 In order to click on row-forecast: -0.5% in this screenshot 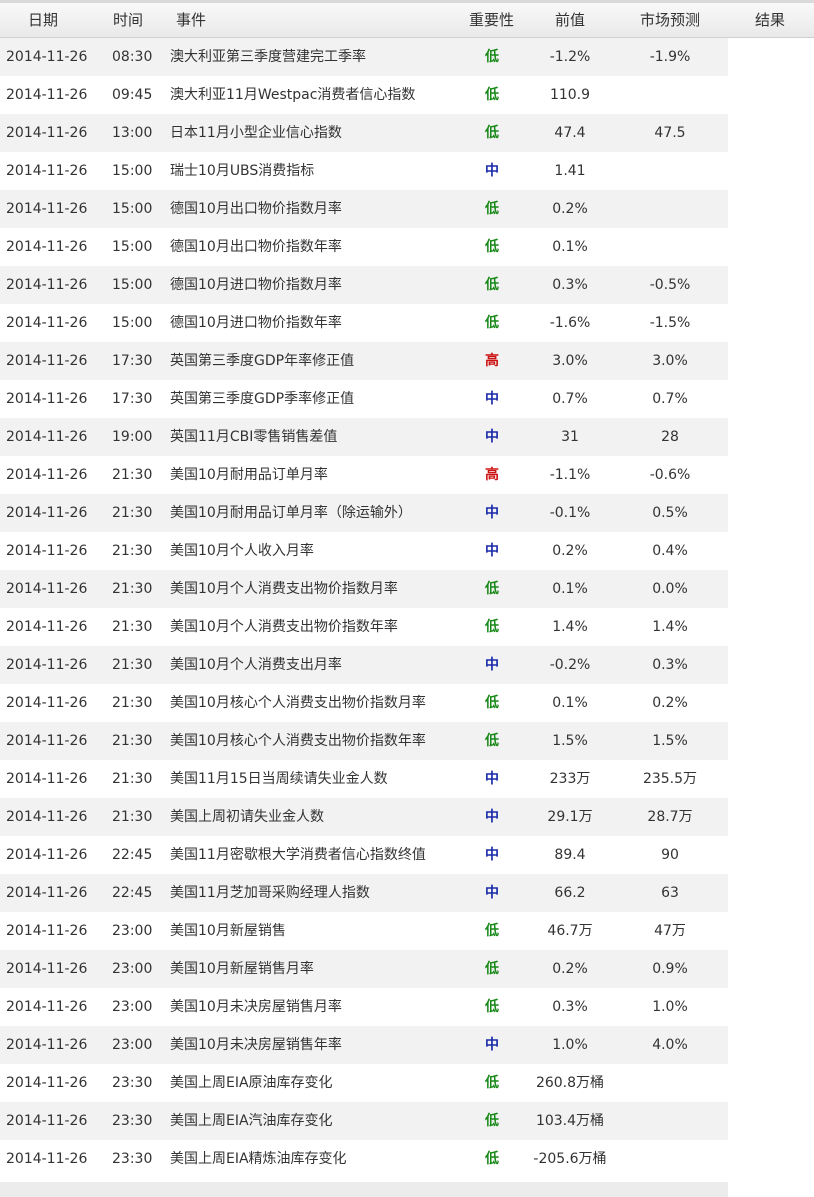, I will do `click(670, 285)`.